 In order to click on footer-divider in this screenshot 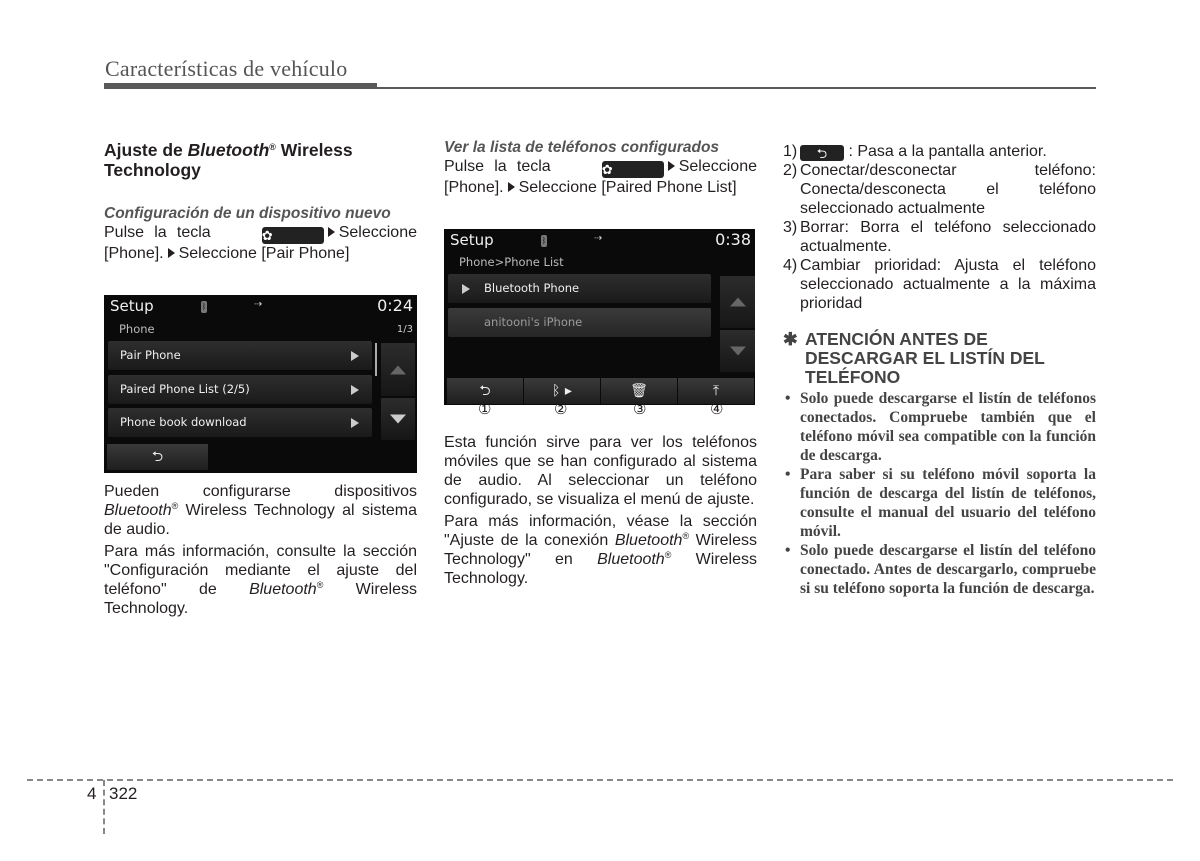, I will do `click(104, 807)`.